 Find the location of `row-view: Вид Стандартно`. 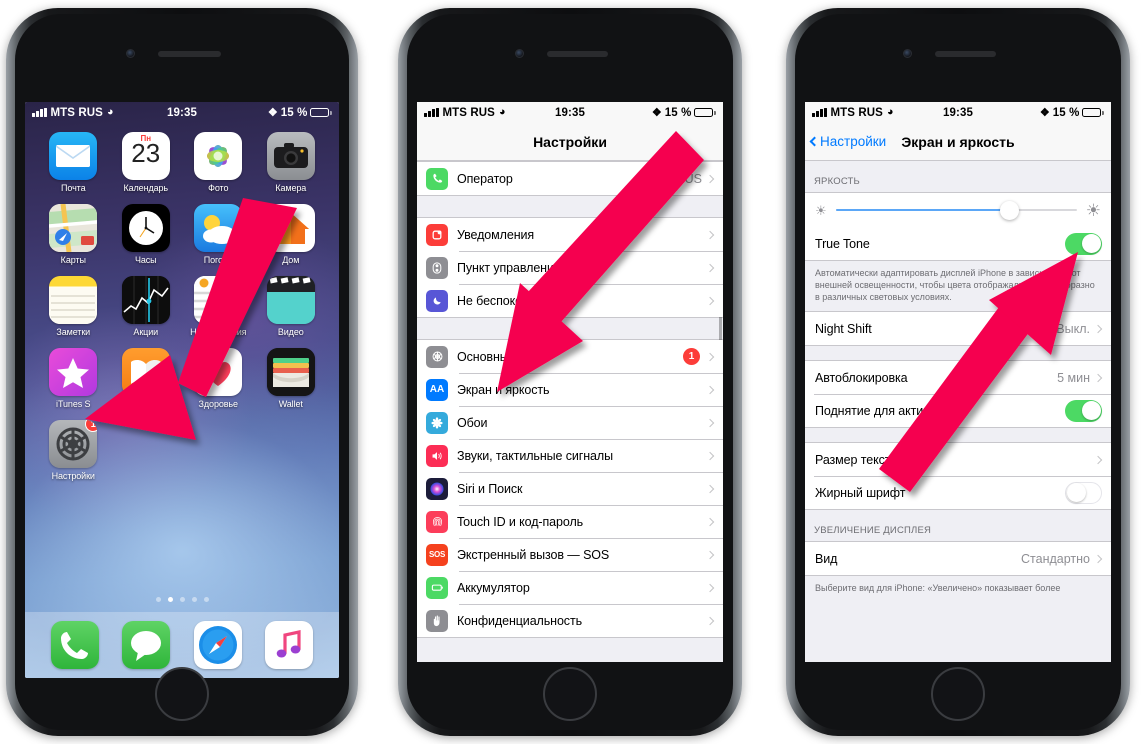

row-view: Вид Стандартно is located at coordinates (958, 559).